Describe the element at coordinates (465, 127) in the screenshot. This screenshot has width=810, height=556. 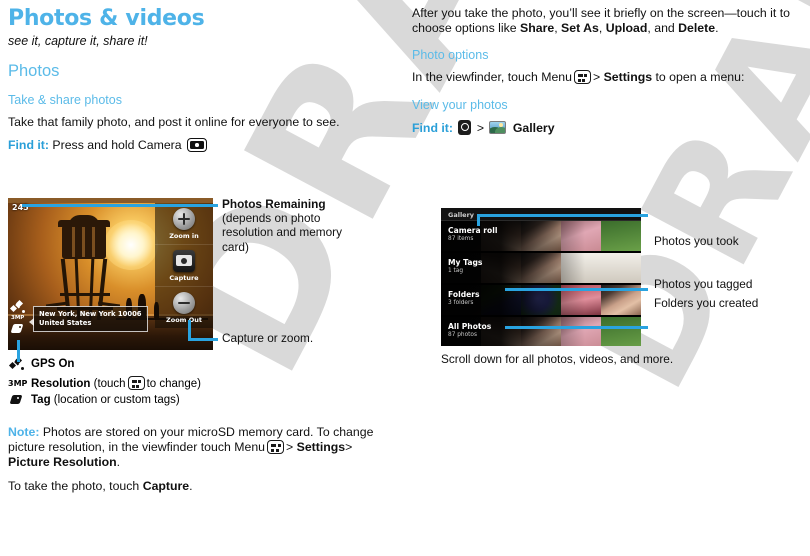
I see `launcher-icon` at that location.